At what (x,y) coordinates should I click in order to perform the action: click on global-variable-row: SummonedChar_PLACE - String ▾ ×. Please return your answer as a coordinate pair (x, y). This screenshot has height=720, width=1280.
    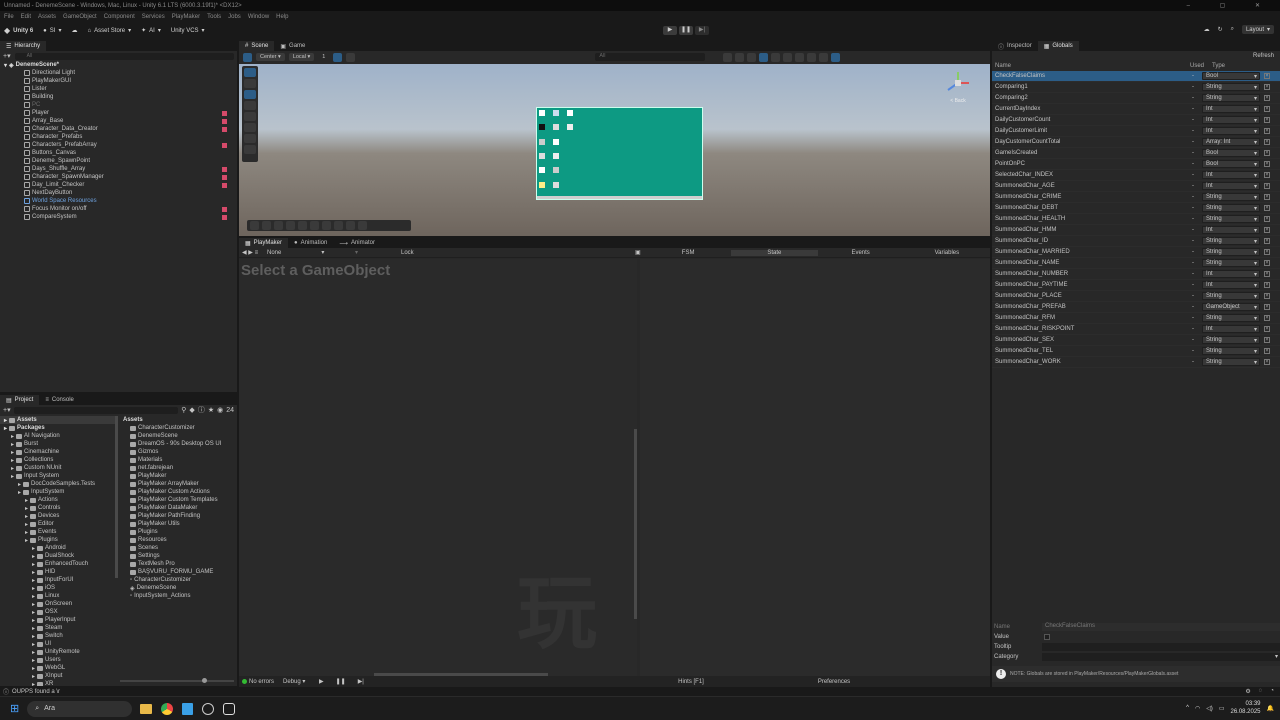
    Looking at the image, I should click on (1136, 296).